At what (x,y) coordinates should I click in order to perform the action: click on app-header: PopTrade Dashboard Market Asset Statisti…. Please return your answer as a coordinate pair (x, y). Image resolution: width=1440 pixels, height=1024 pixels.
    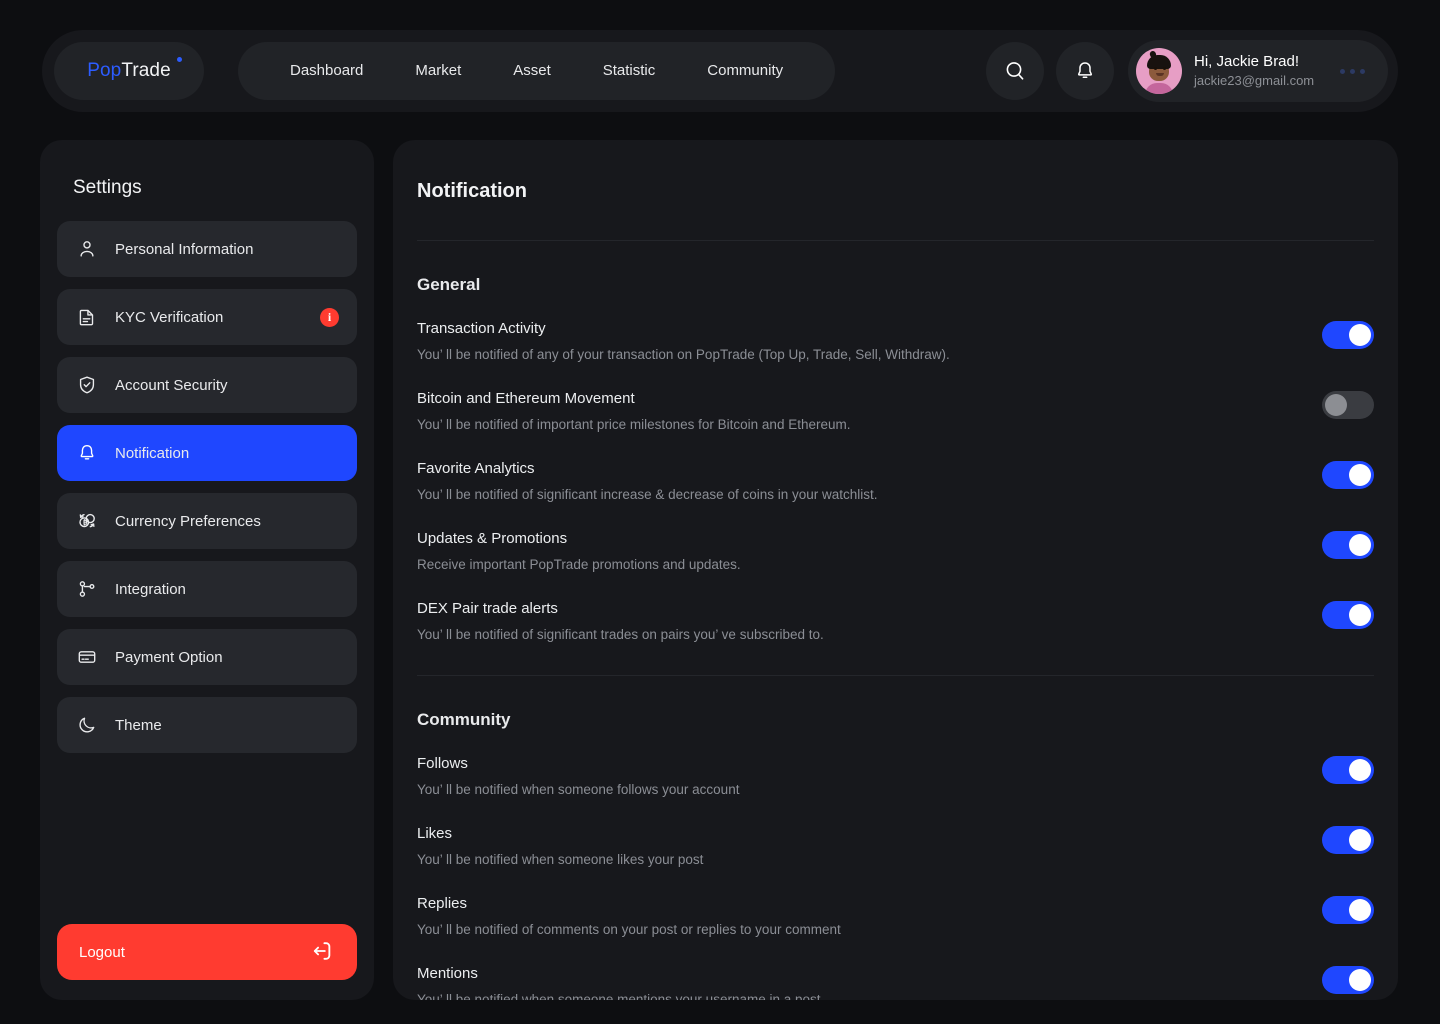
    Looking at the image, I should click on (720, 71).